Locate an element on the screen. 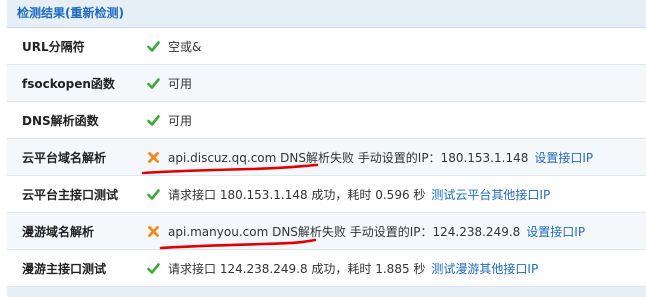  row-label: DNS解析函数 is located at coordinates (60, 120).